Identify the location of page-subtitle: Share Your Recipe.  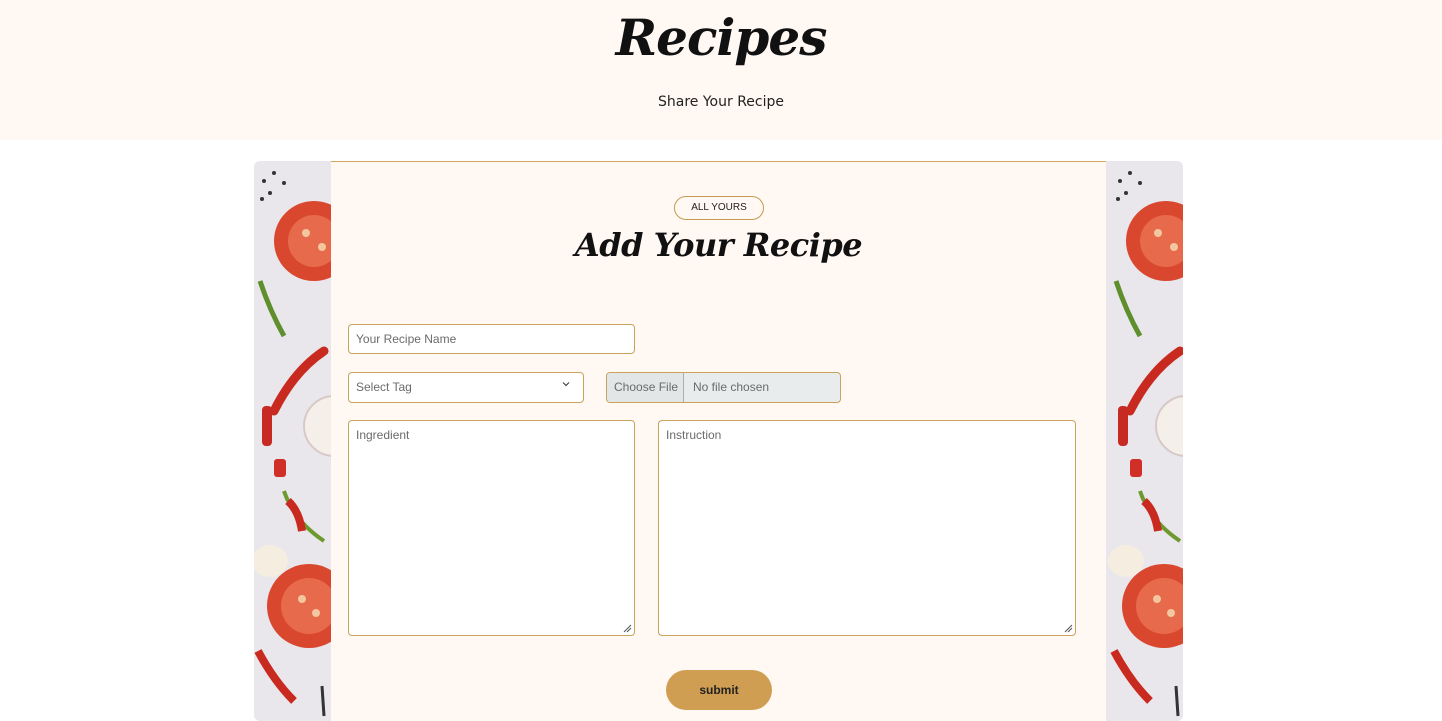
(721, 102).